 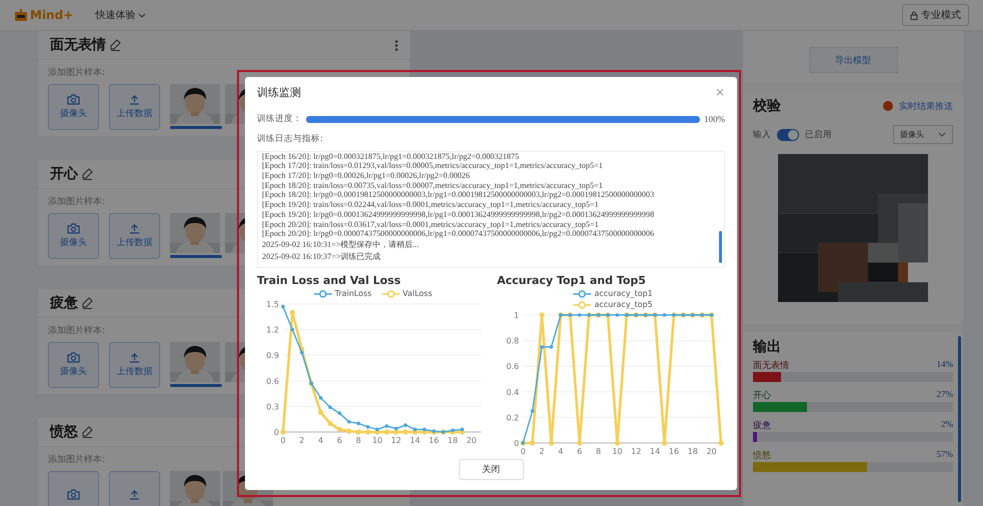 What do you see at coordinates (613, 293) in the screenshot?
I see `legend-item: accuracy_top1` at bounding box center [613, 293].